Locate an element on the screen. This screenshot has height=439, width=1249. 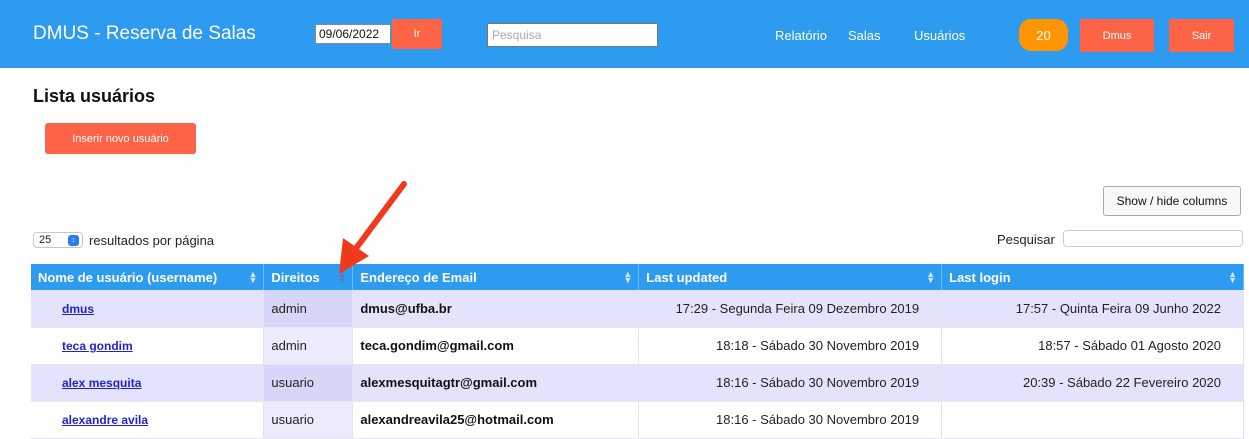
date-field is located at coordinates (353, 34).